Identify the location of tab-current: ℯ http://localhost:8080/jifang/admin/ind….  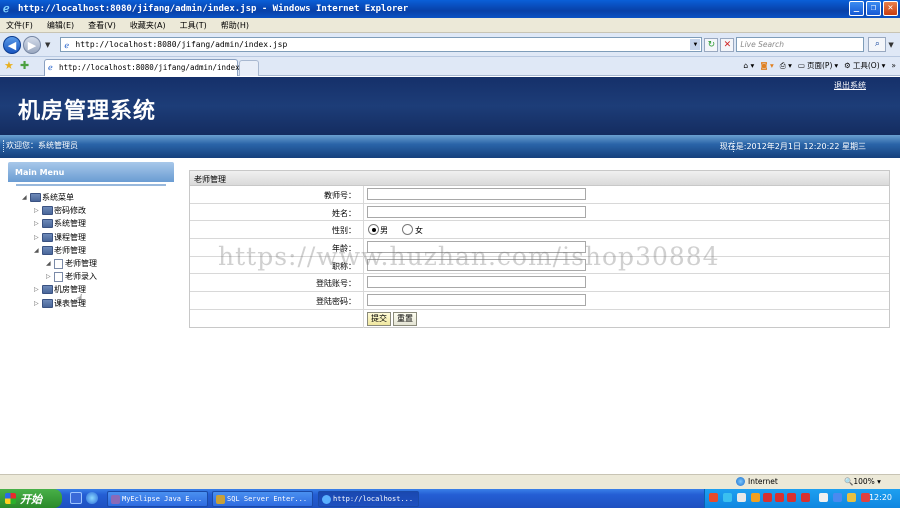
(151, 67).